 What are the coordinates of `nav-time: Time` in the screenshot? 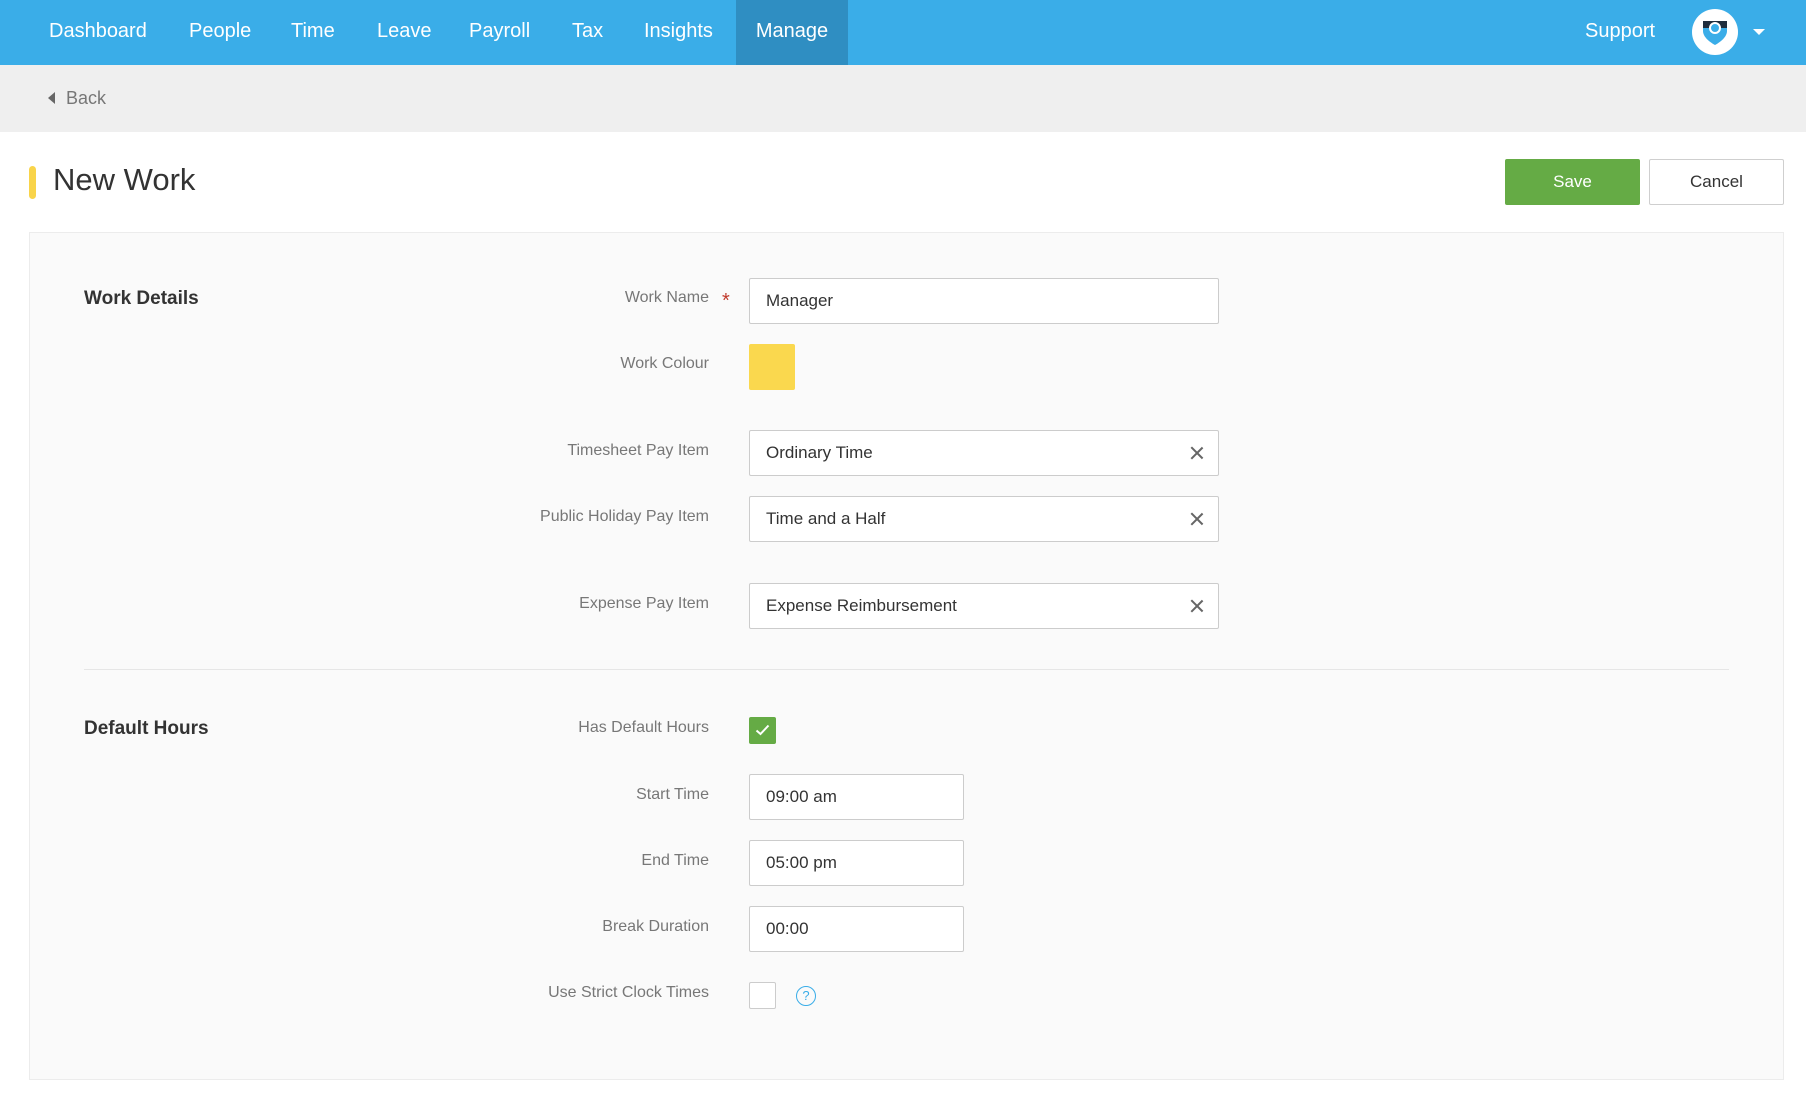 It's located at (313, 32).